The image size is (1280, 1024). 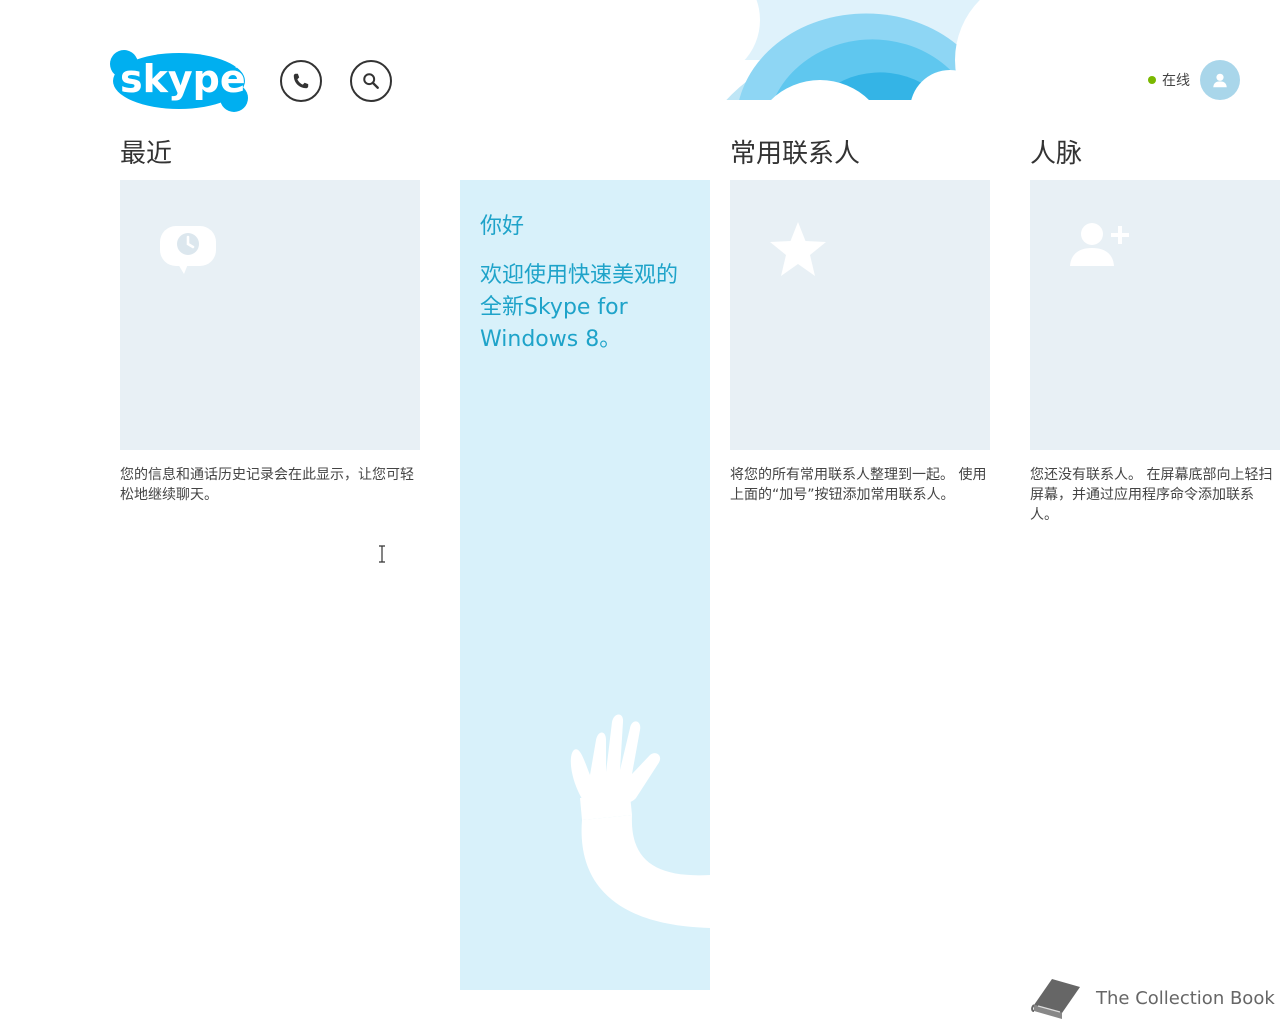 What do you see at coordinates (798, 249) in the screenshot?
I see `star-icon` at bounding box center [798, 249].